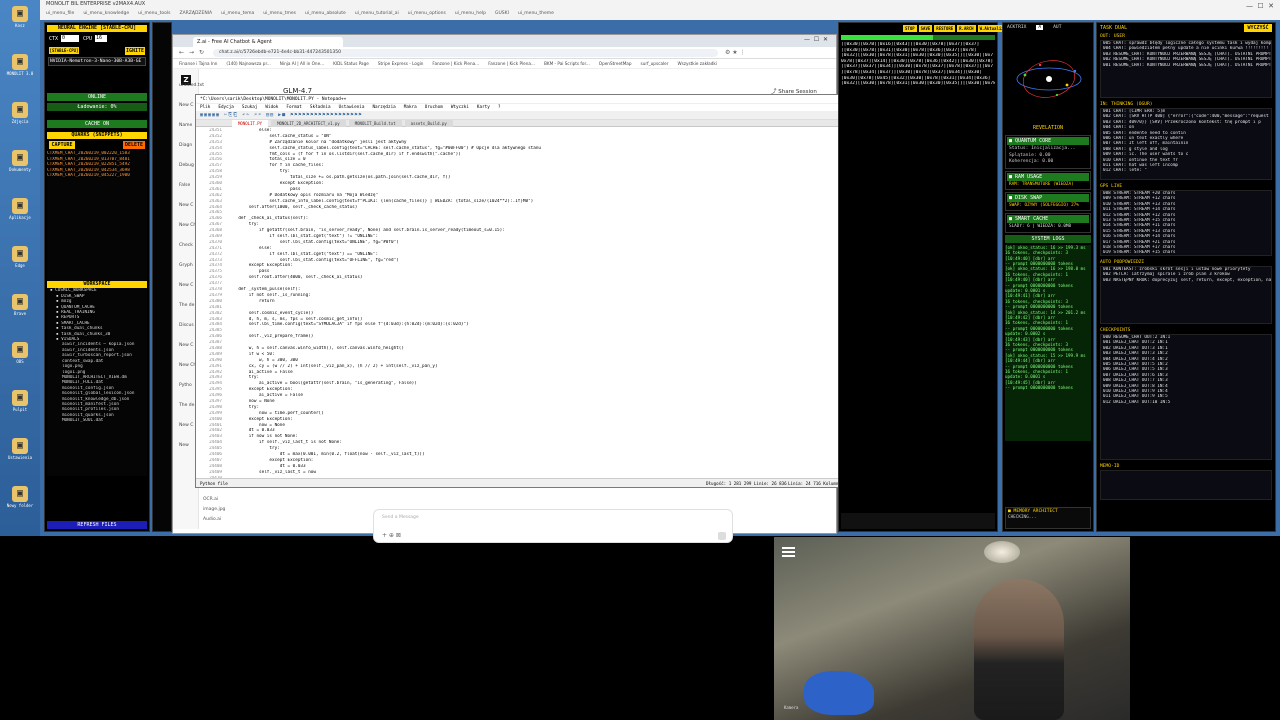 The width and height of the screenshot is (1280, 720). I want to click on menu-item: ui_menu_tmes, so click(279, 13).